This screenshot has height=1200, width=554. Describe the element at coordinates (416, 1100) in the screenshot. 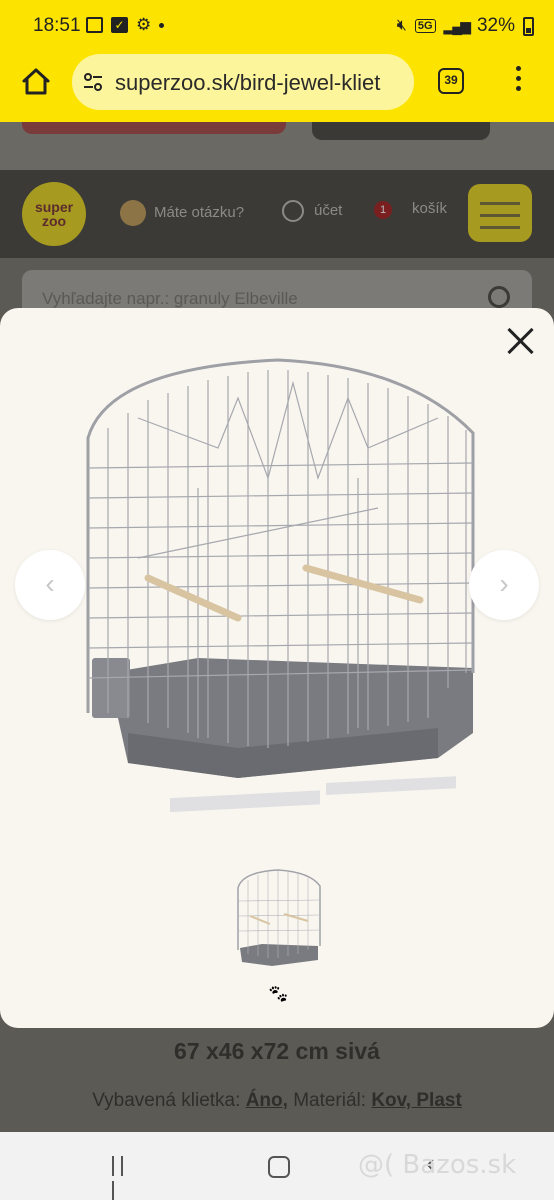

I see `material-value-link: Kov, Plast` at that location.